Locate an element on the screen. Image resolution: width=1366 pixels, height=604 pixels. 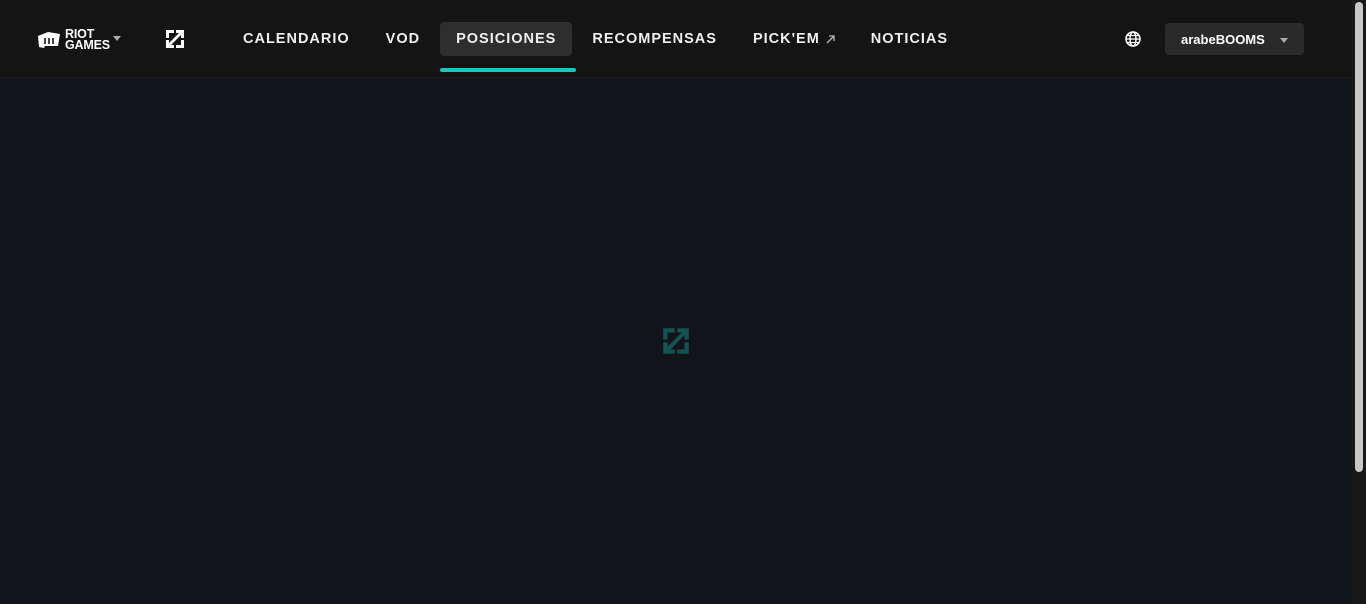
user-account-button: arabeBOOMS is located at coordinates (1234, 39).